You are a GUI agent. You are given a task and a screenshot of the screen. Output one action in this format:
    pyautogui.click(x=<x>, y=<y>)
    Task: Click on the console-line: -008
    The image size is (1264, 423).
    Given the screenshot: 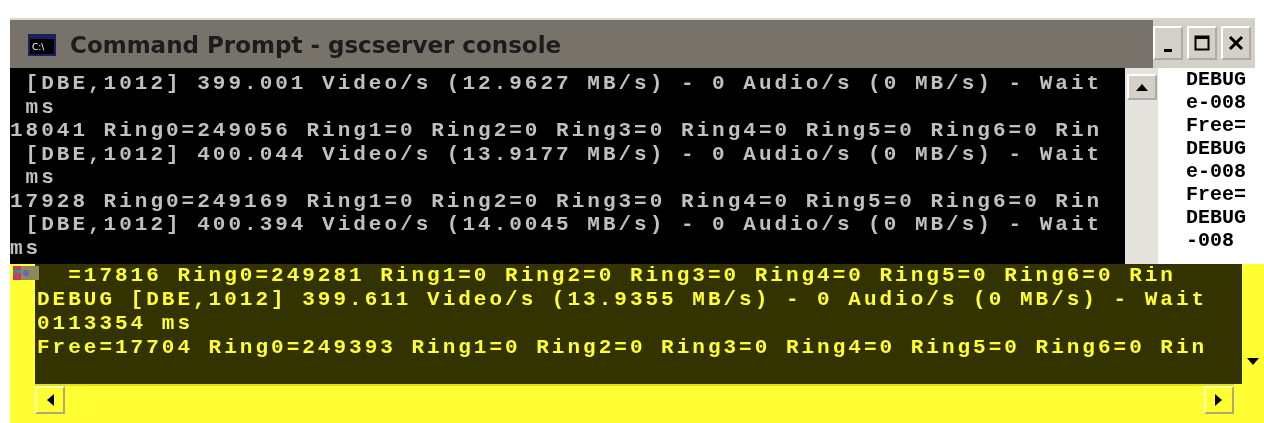 What is the action you would take?
    pyautogui.click(x=1210, y=240)
    